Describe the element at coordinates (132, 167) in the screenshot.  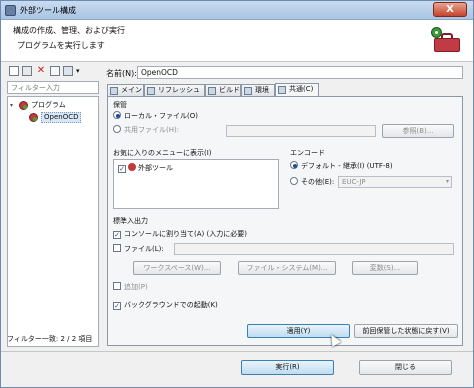
I see `external-tool-icon` at that location.